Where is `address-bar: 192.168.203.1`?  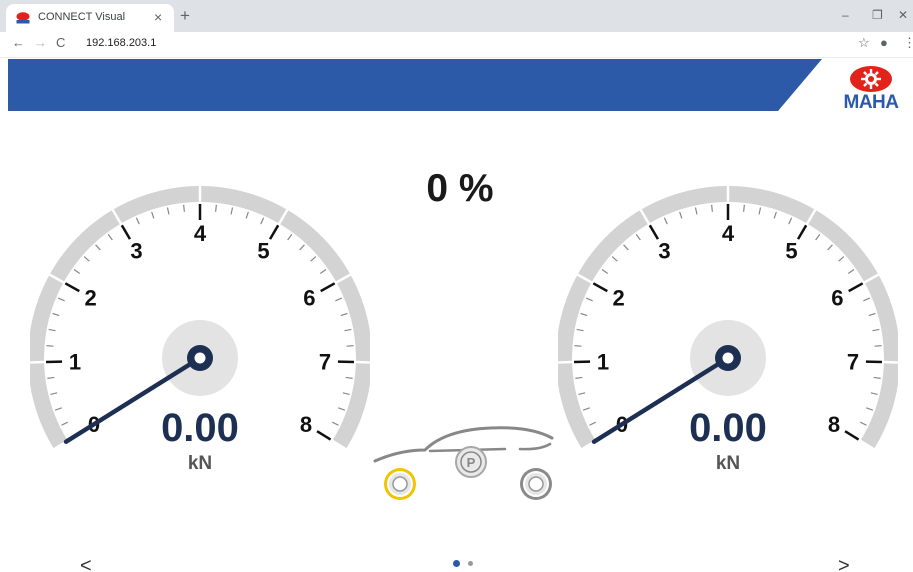
address-bar: 192.168.203.1 is located at coordinates (471, 44).